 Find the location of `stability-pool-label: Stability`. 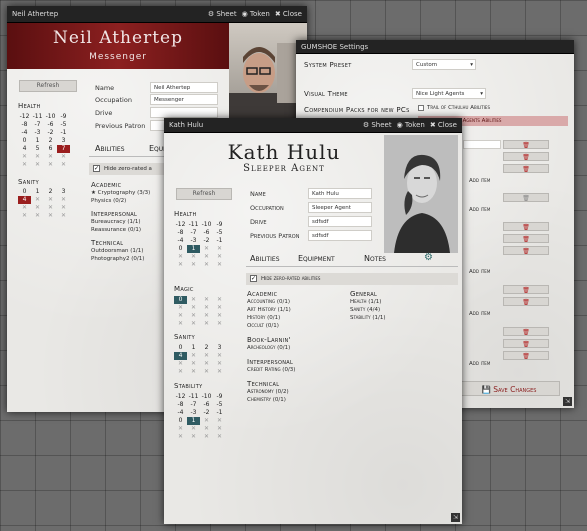

stability-pool-label: Stability is located at coordinates (188, 386).